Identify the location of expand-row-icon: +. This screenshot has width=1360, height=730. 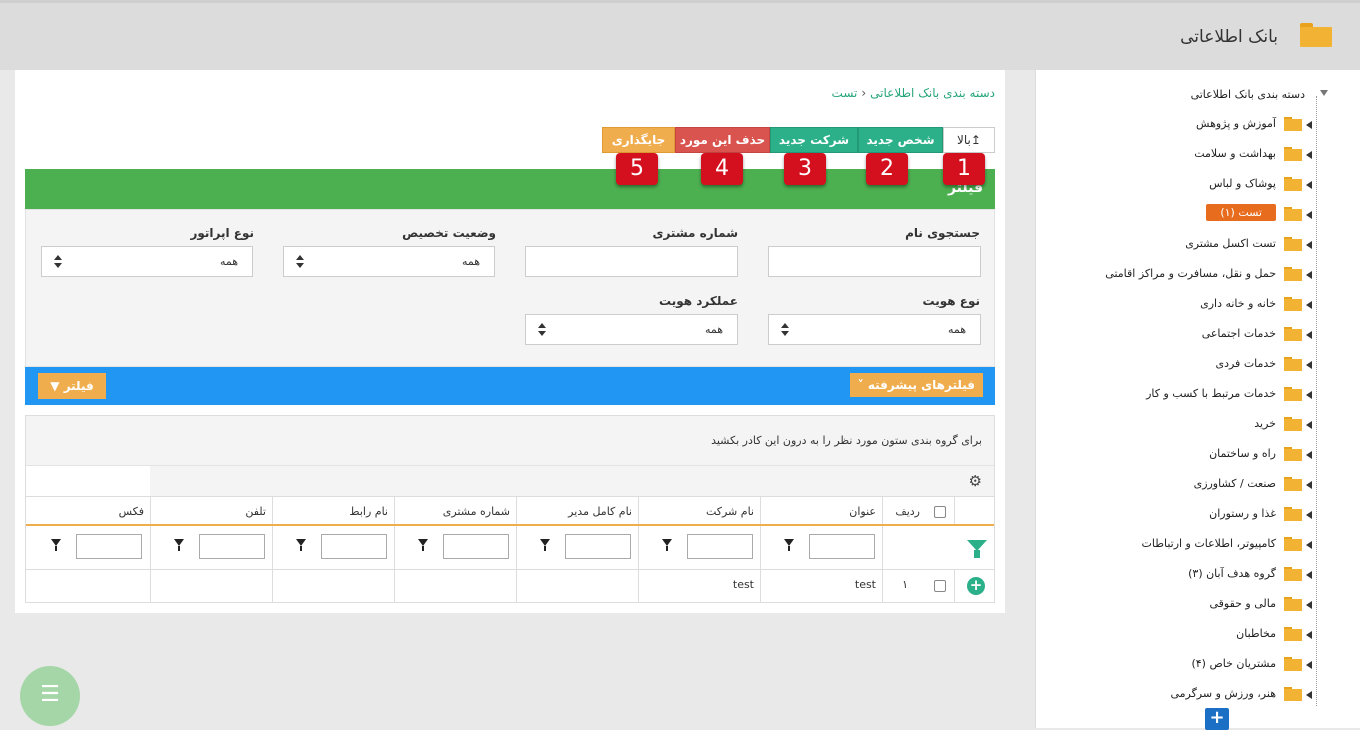
(976, 586).